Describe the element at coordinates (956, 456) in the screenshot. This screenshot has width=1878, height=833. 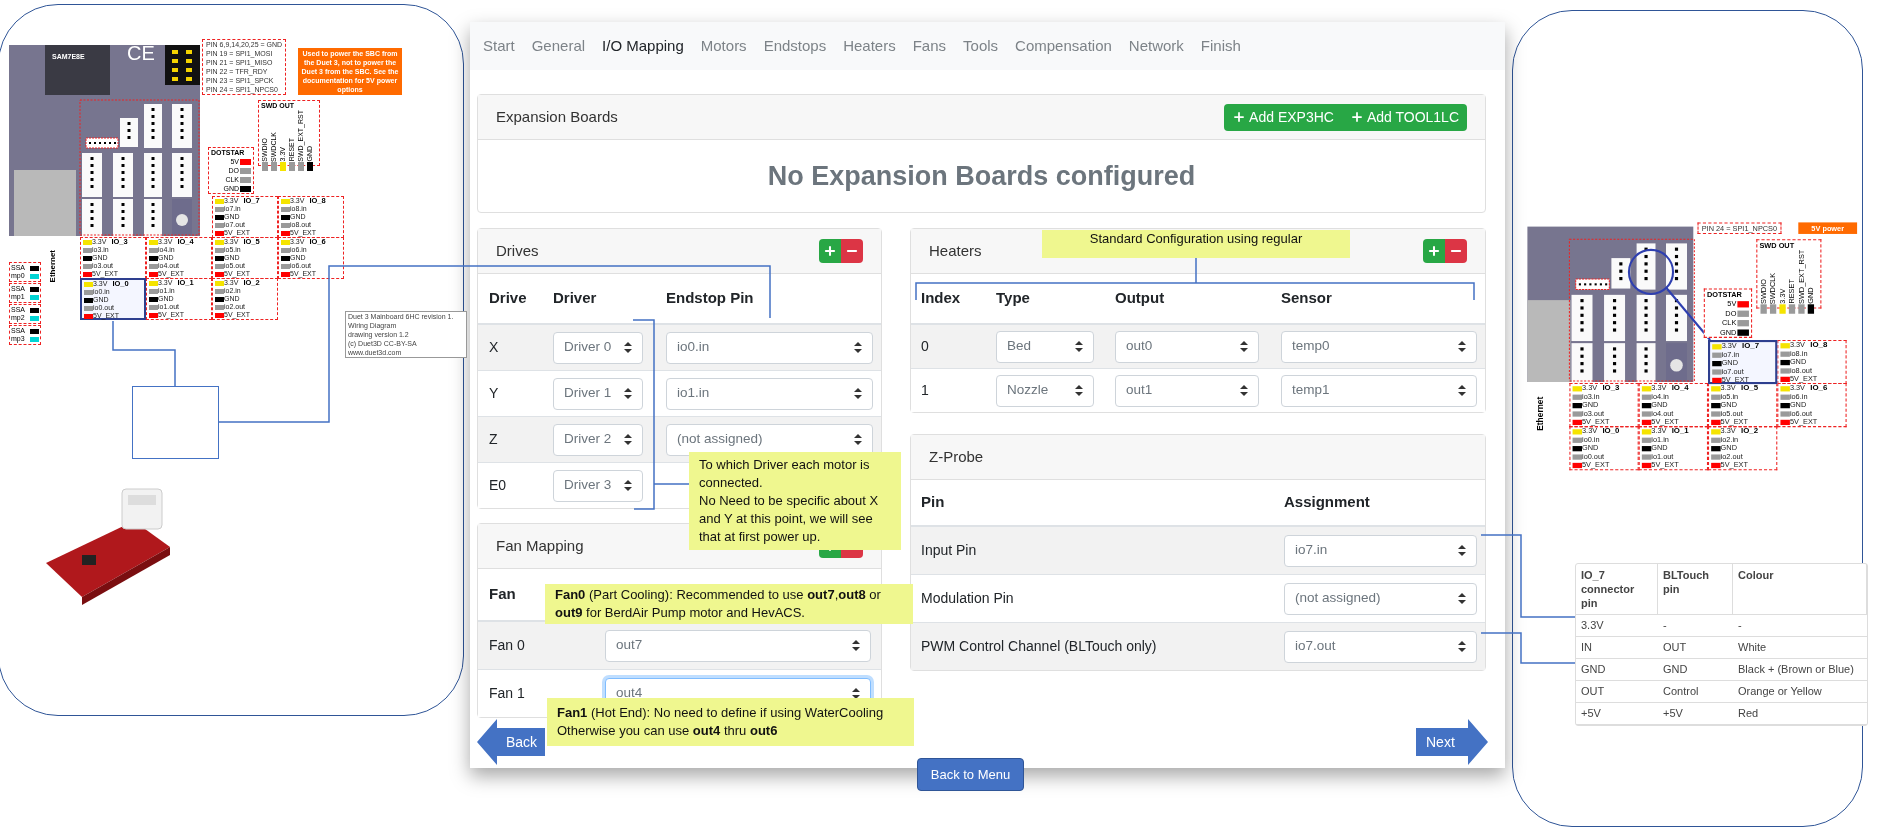
I see `card-title: Z-Probe` at that location.